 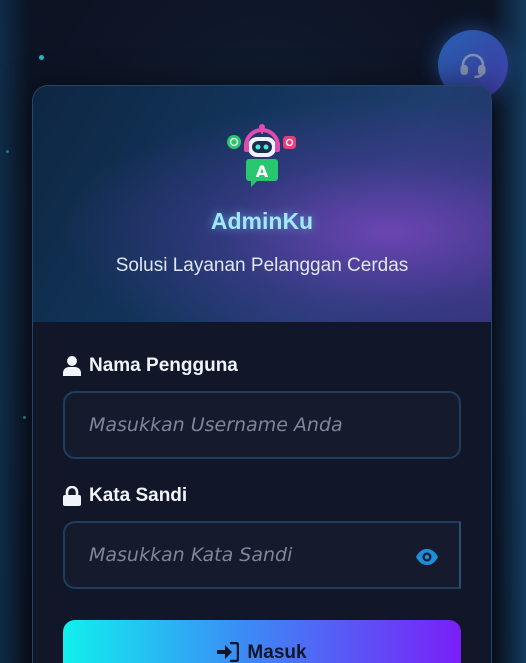 I want to click on login-submit-button: Masuk, so click(x=262, y=641).